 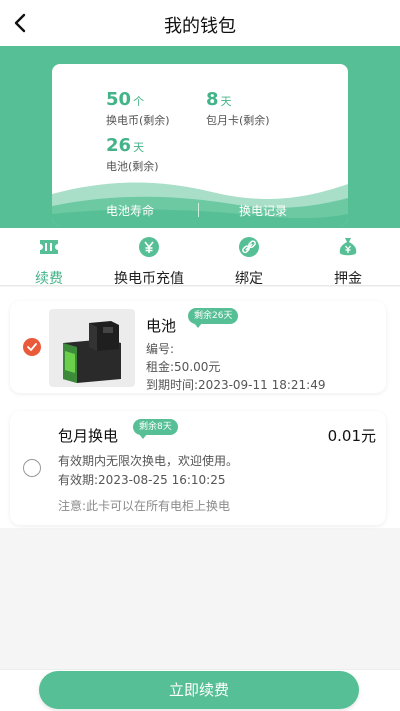 I want to click on tab-bind: 绑定, so click(x=249, y=261).